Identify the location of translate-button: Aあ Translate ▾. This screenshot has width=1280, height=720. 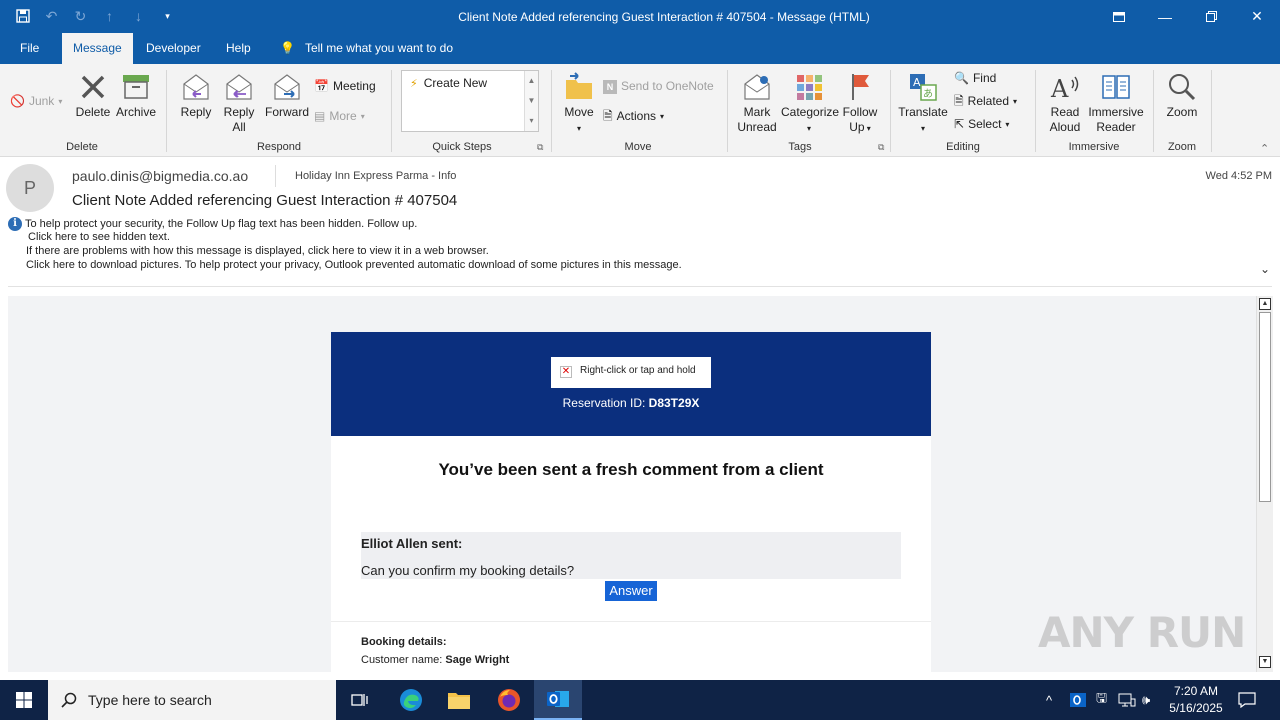
(923, 104).